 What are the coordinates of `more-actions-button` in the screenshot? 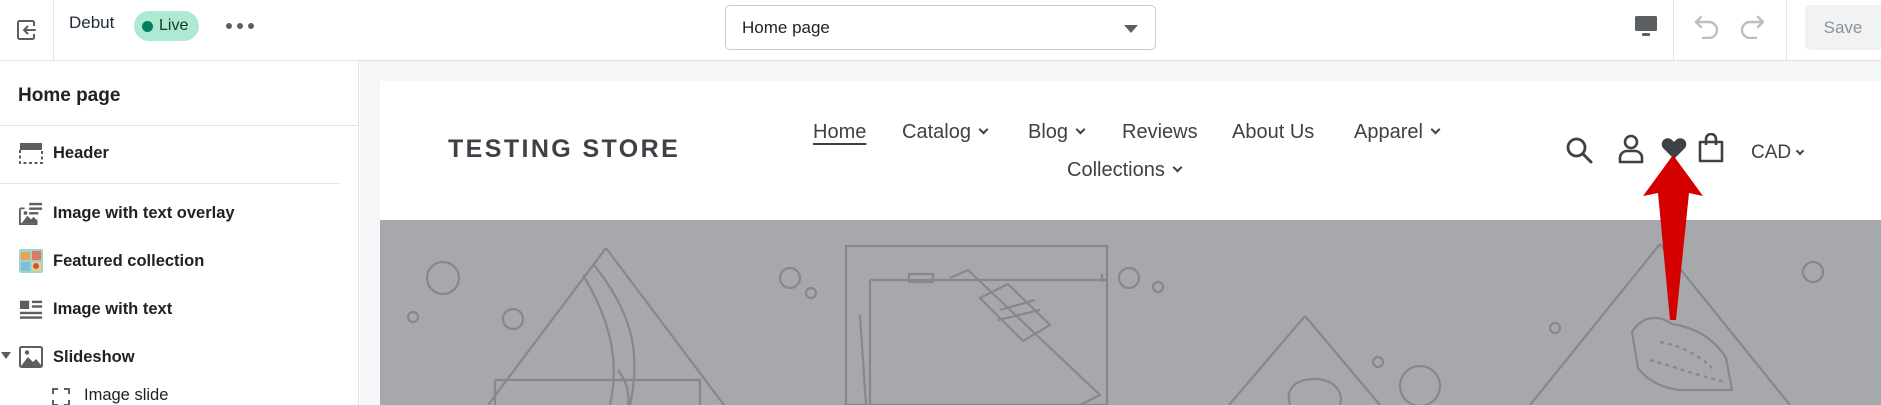 It's located at (240, 26).